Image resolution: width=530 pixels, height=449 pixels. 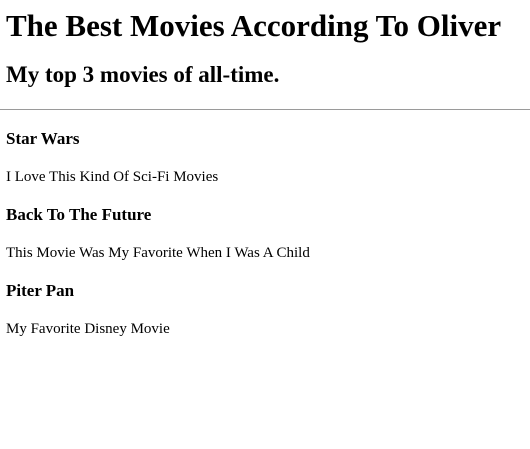 What do you see at coordinates (43, 138) in the screenshot?
I see `movie-title: Star Wars` at bounding box center [43, 138].